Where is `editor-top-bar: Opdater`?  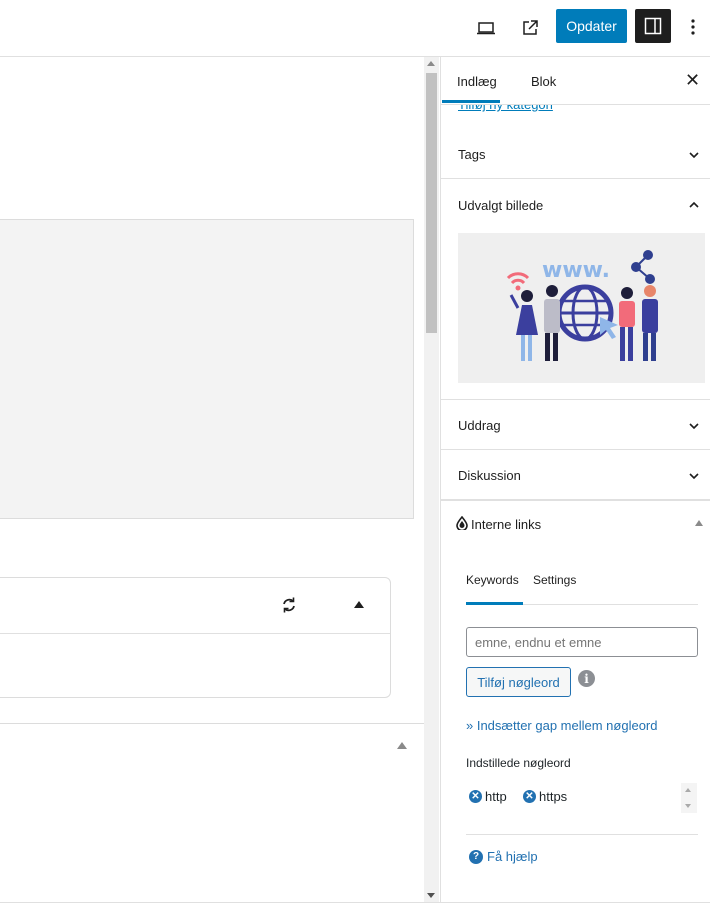 editor-top-bar: Opdater is located at coordinates (355, 28).